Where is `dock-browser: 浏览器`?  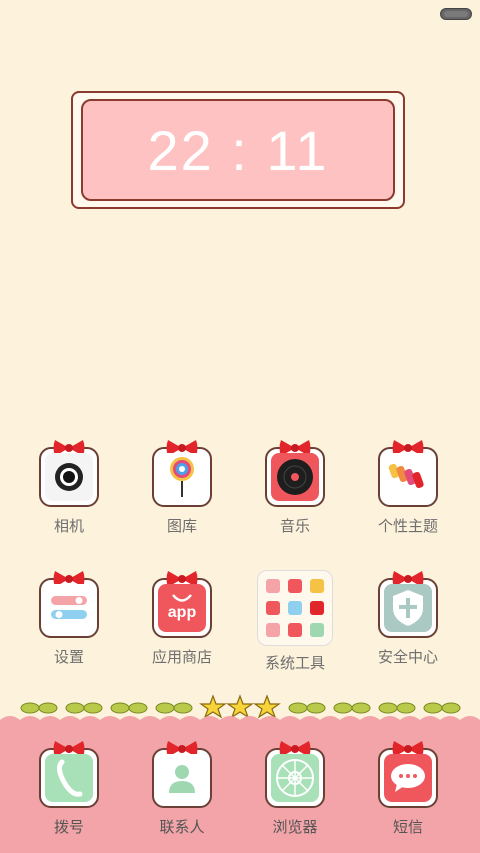 dock-browser: 浏览器 is located at coordinates (295, 789).